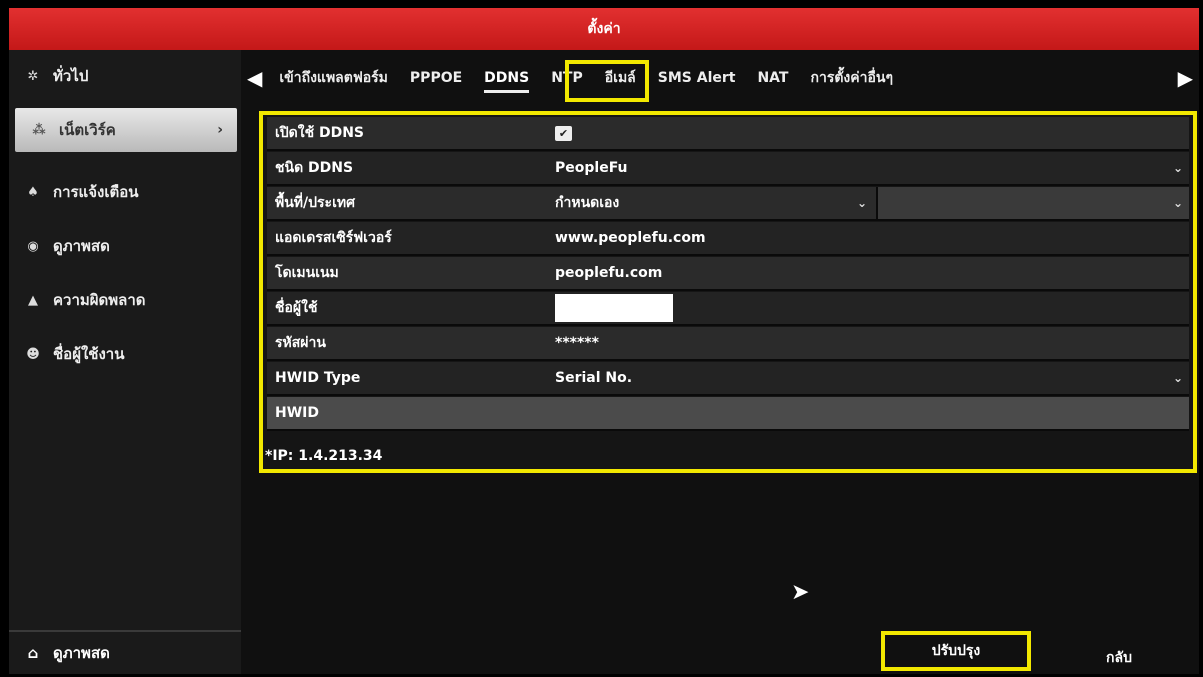  What do you see at coordinates (869, 168) in the screenshot?
I see `ddns-type-select: PeopleFu ⌄` at bounding box center [869, 168].